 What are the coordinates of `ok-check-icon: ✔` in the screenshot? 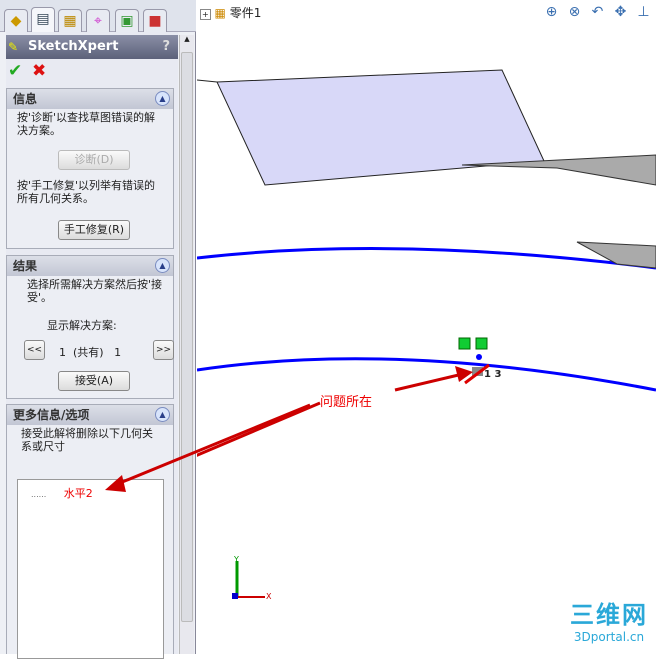 It's located at (15, 71).